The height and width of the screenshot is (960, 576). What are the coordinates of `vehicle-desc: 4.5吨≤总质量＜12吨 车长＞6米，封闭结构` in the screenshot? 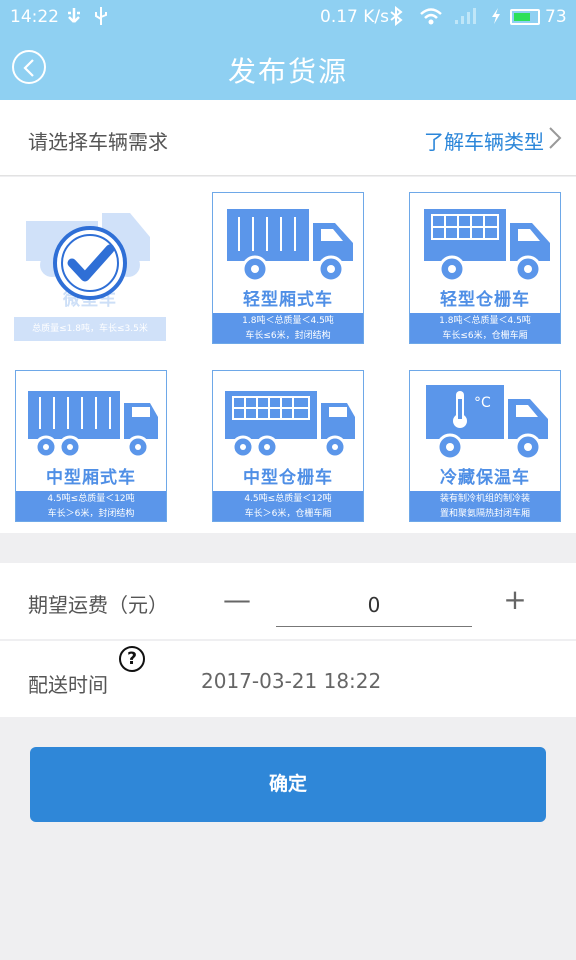 It's located at (91, 506).